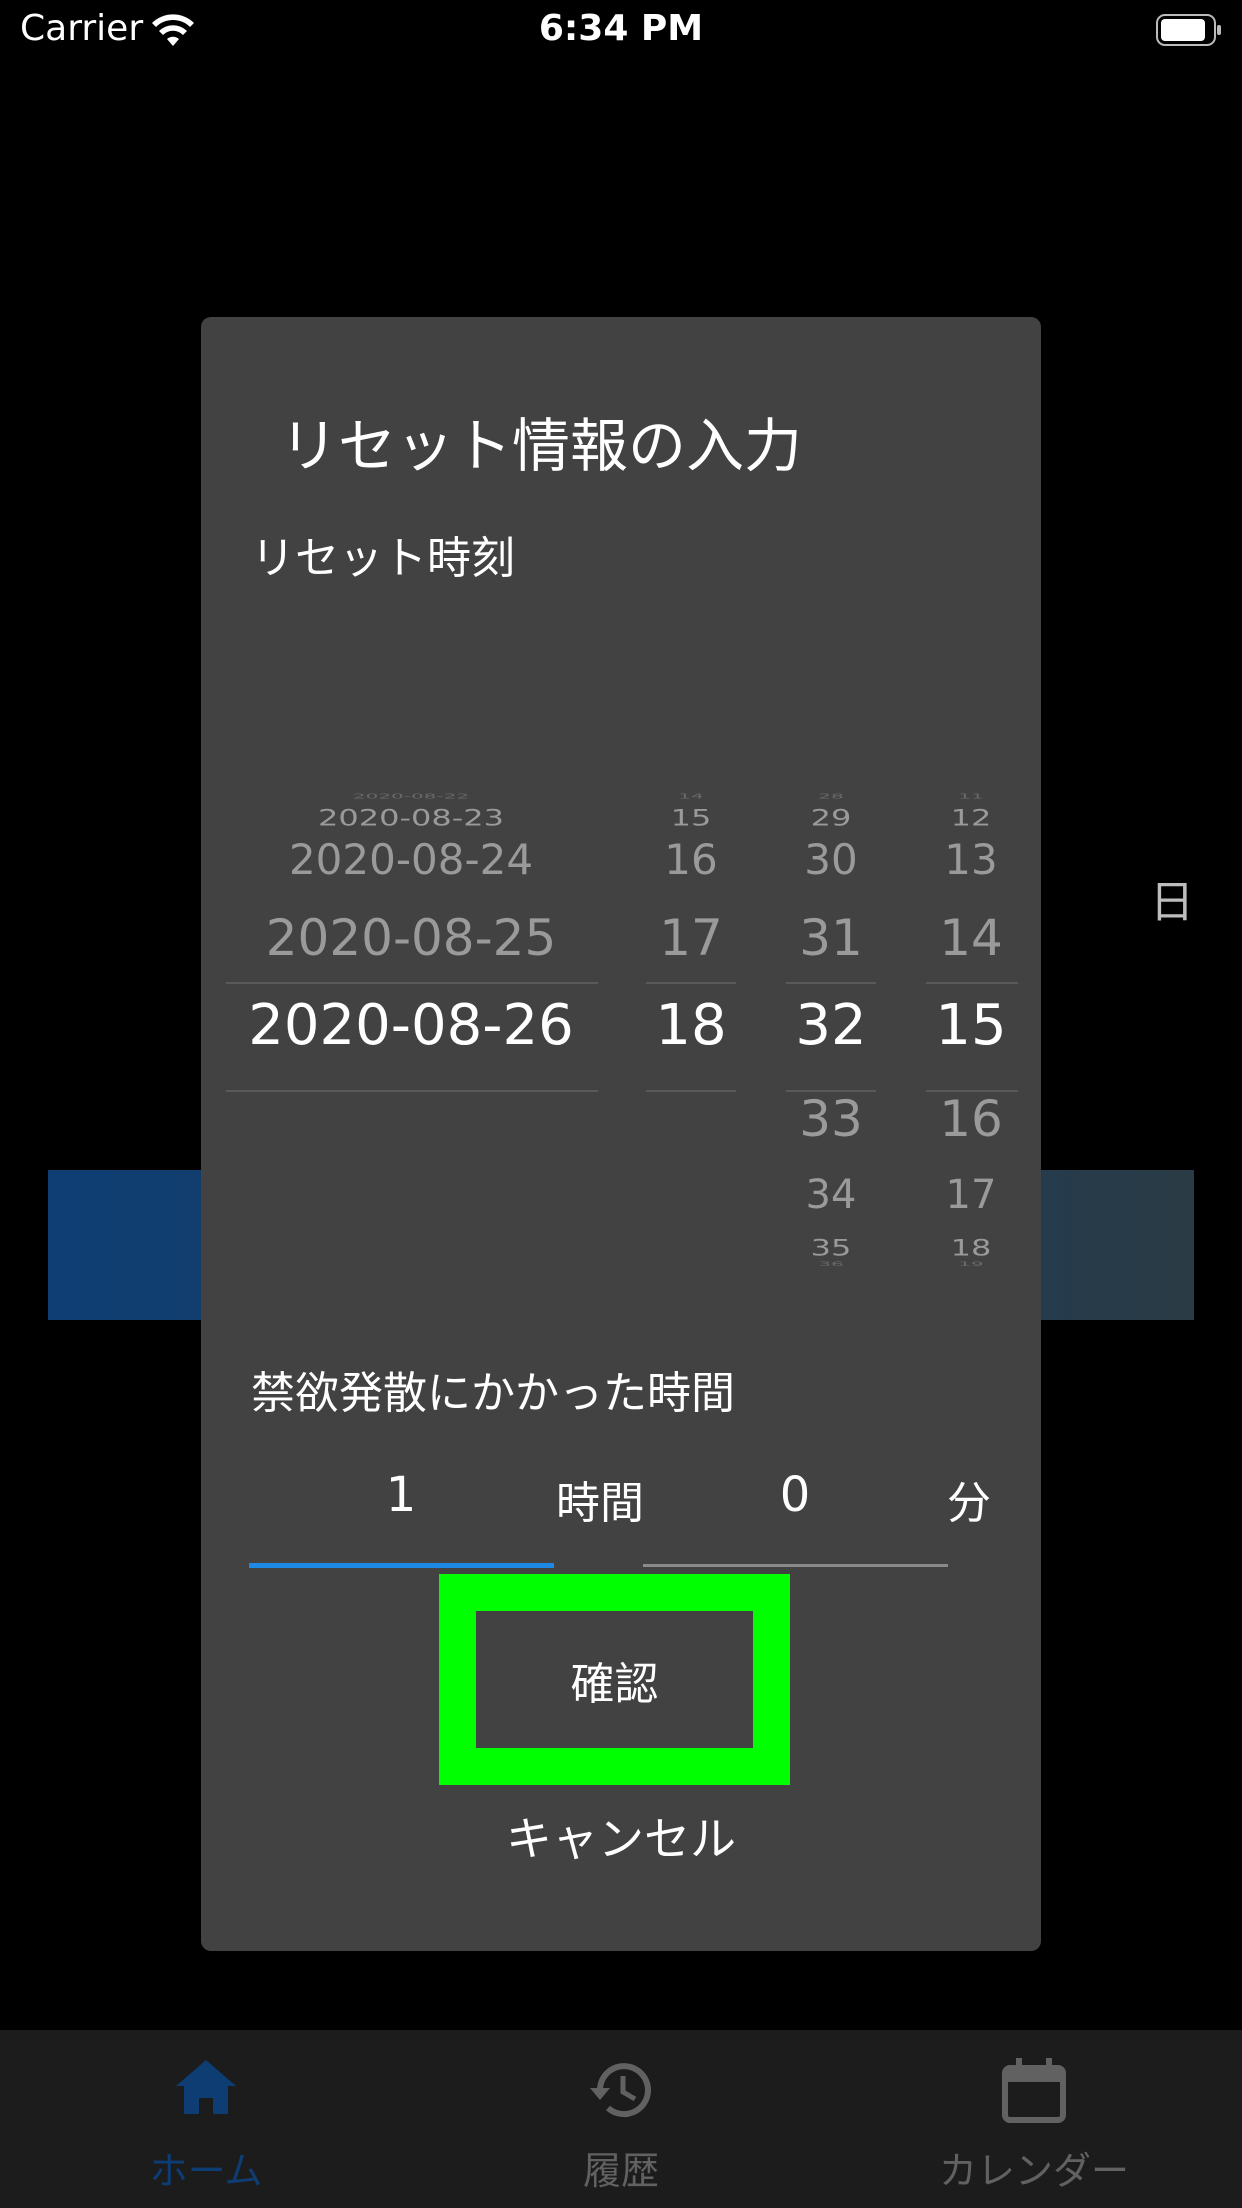 The width and height of the screenshot is (1242, 2208). What do you see at coordinates (971, 818) in the screenshot?
I see `picker-second-item: 12` at bounding box center [971, 818].